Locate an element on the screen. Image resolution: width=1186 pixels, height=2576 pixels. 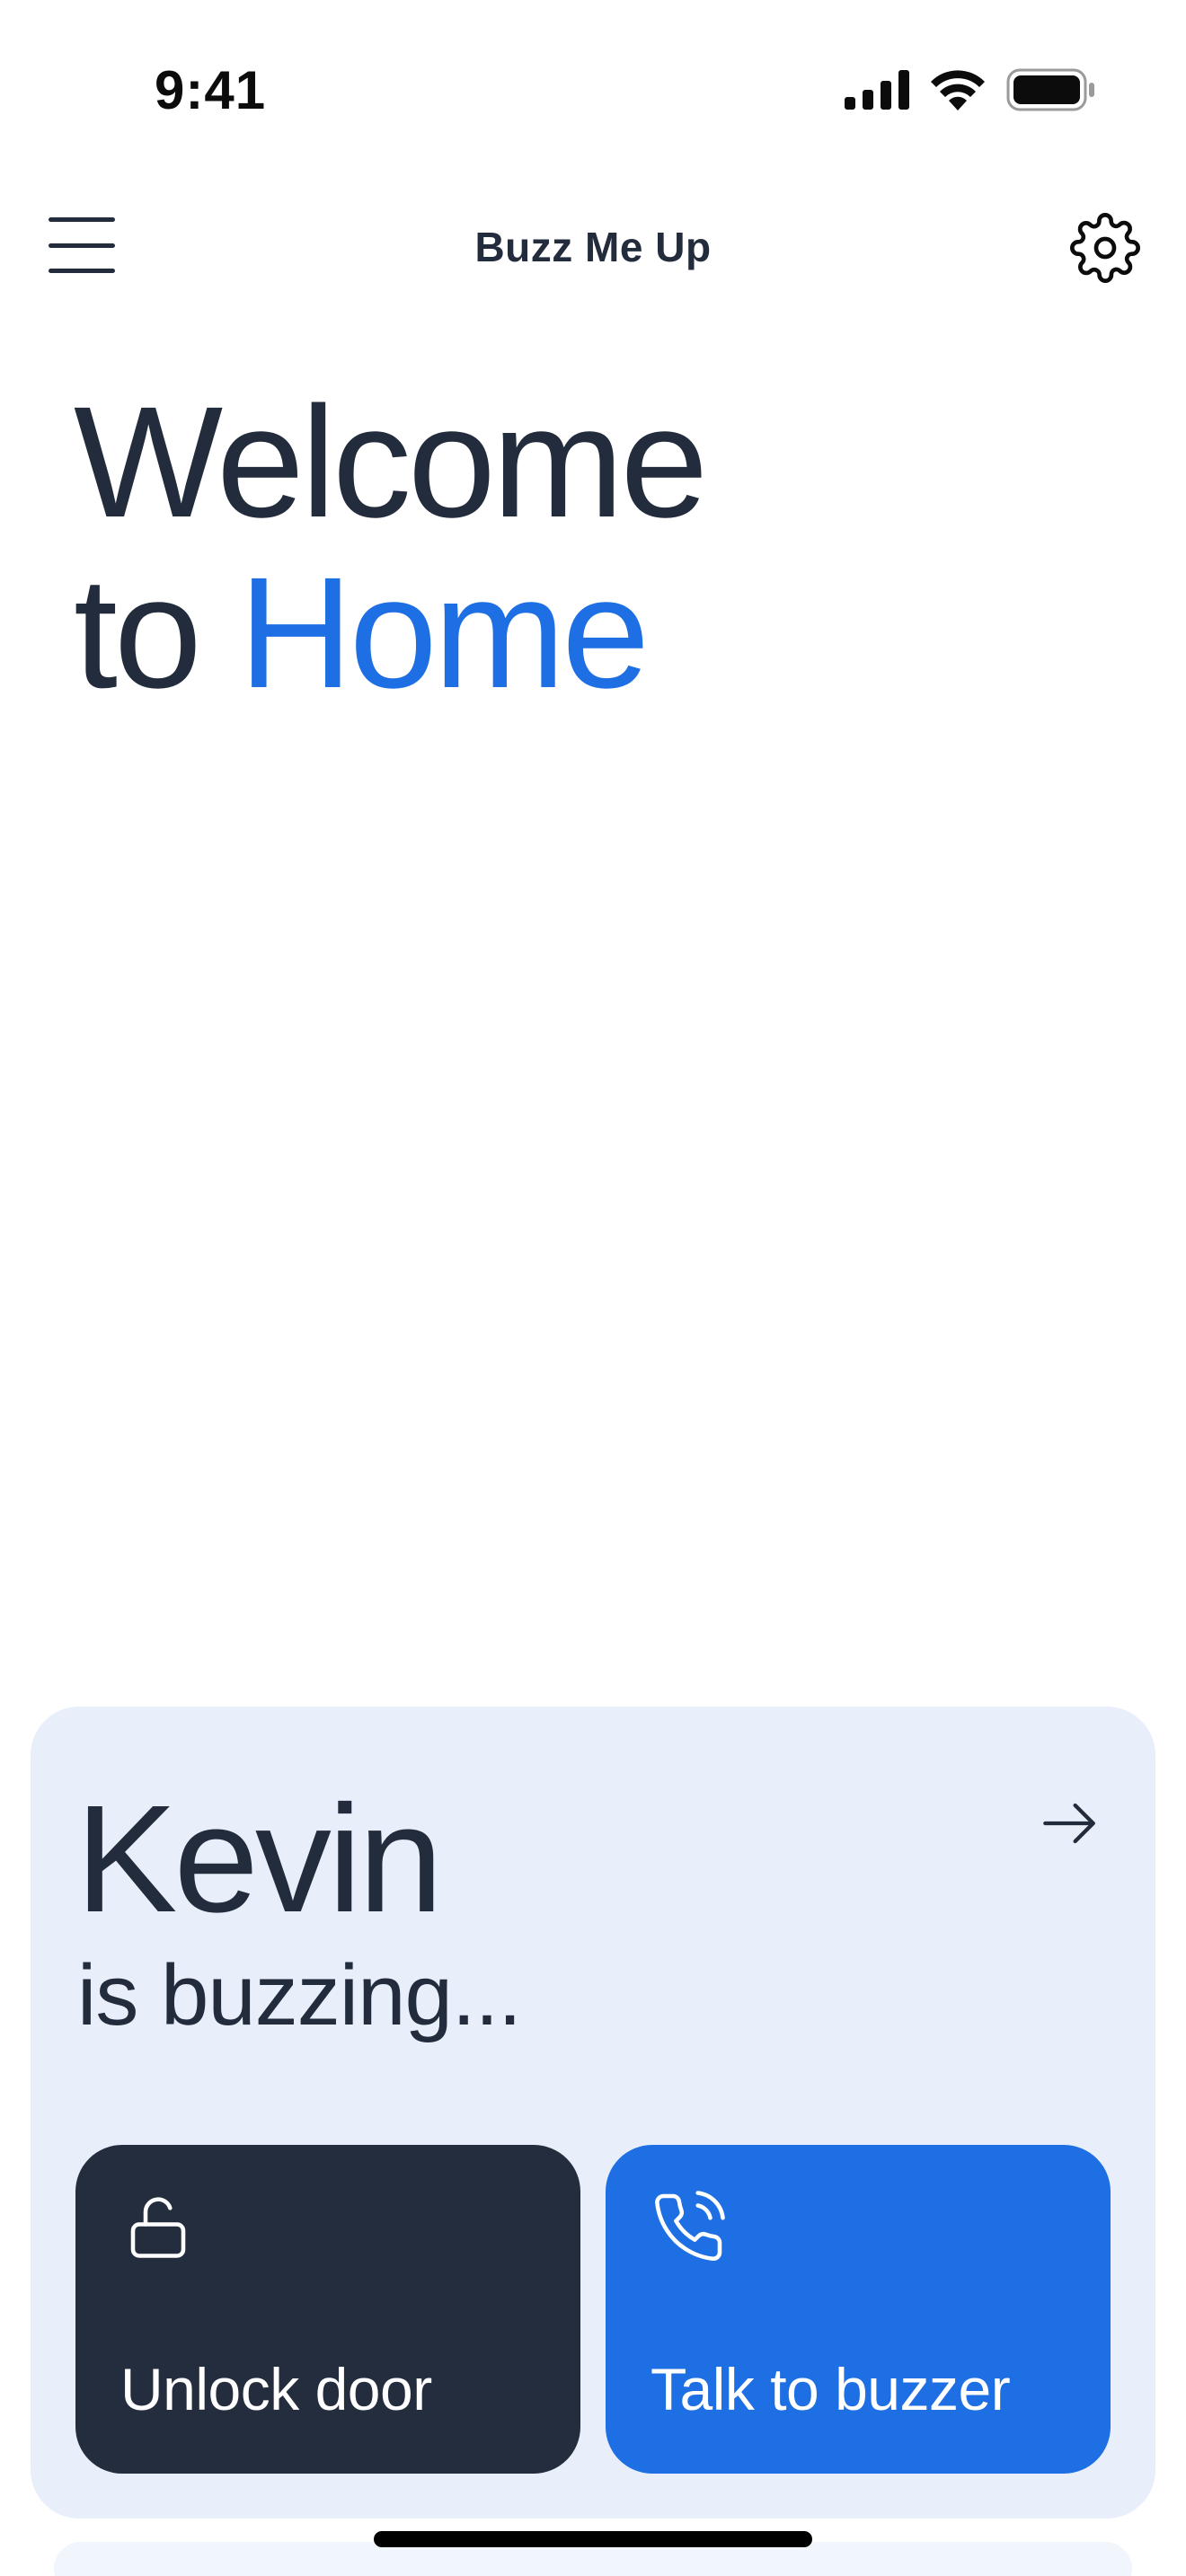
gear-icon is located at coordinates (1105, 248).